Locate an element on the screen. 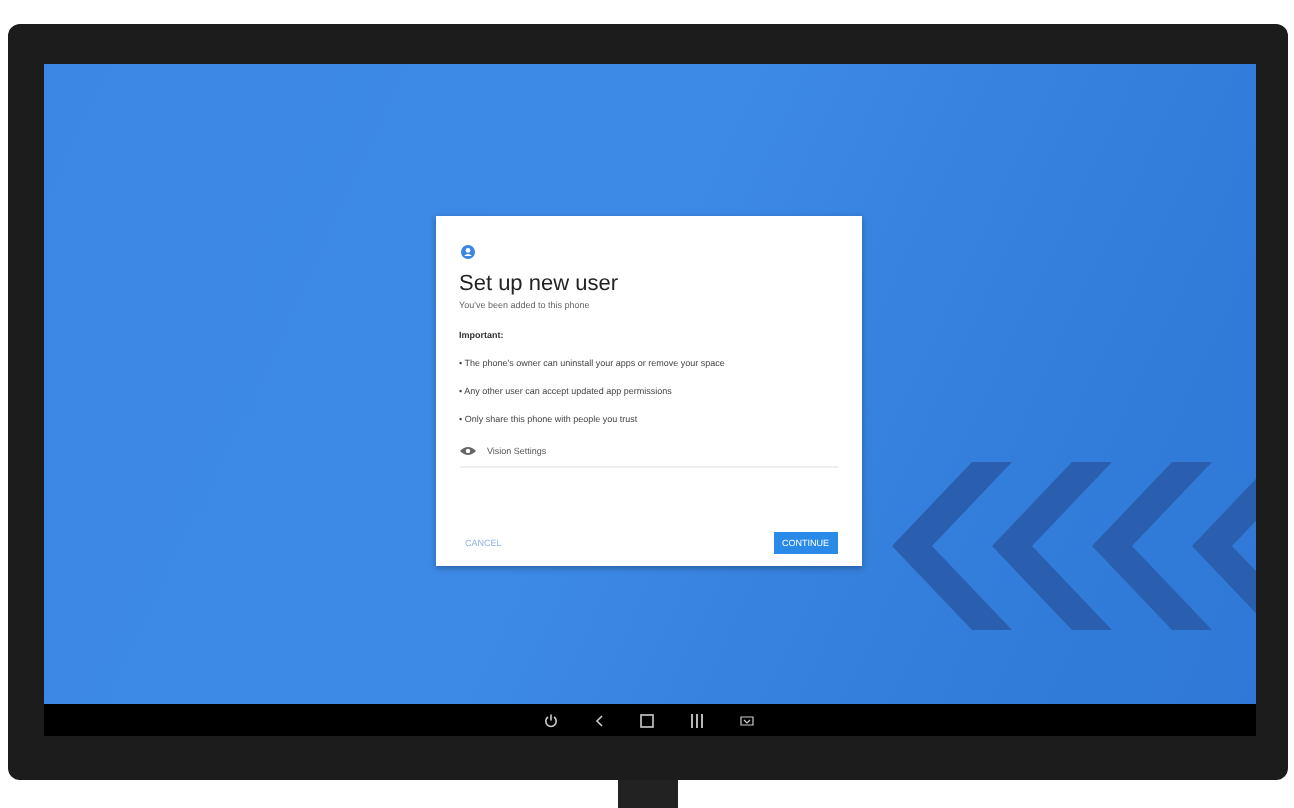 The image size is (1294, 808). power-icon is located at coordinates (551, 720).